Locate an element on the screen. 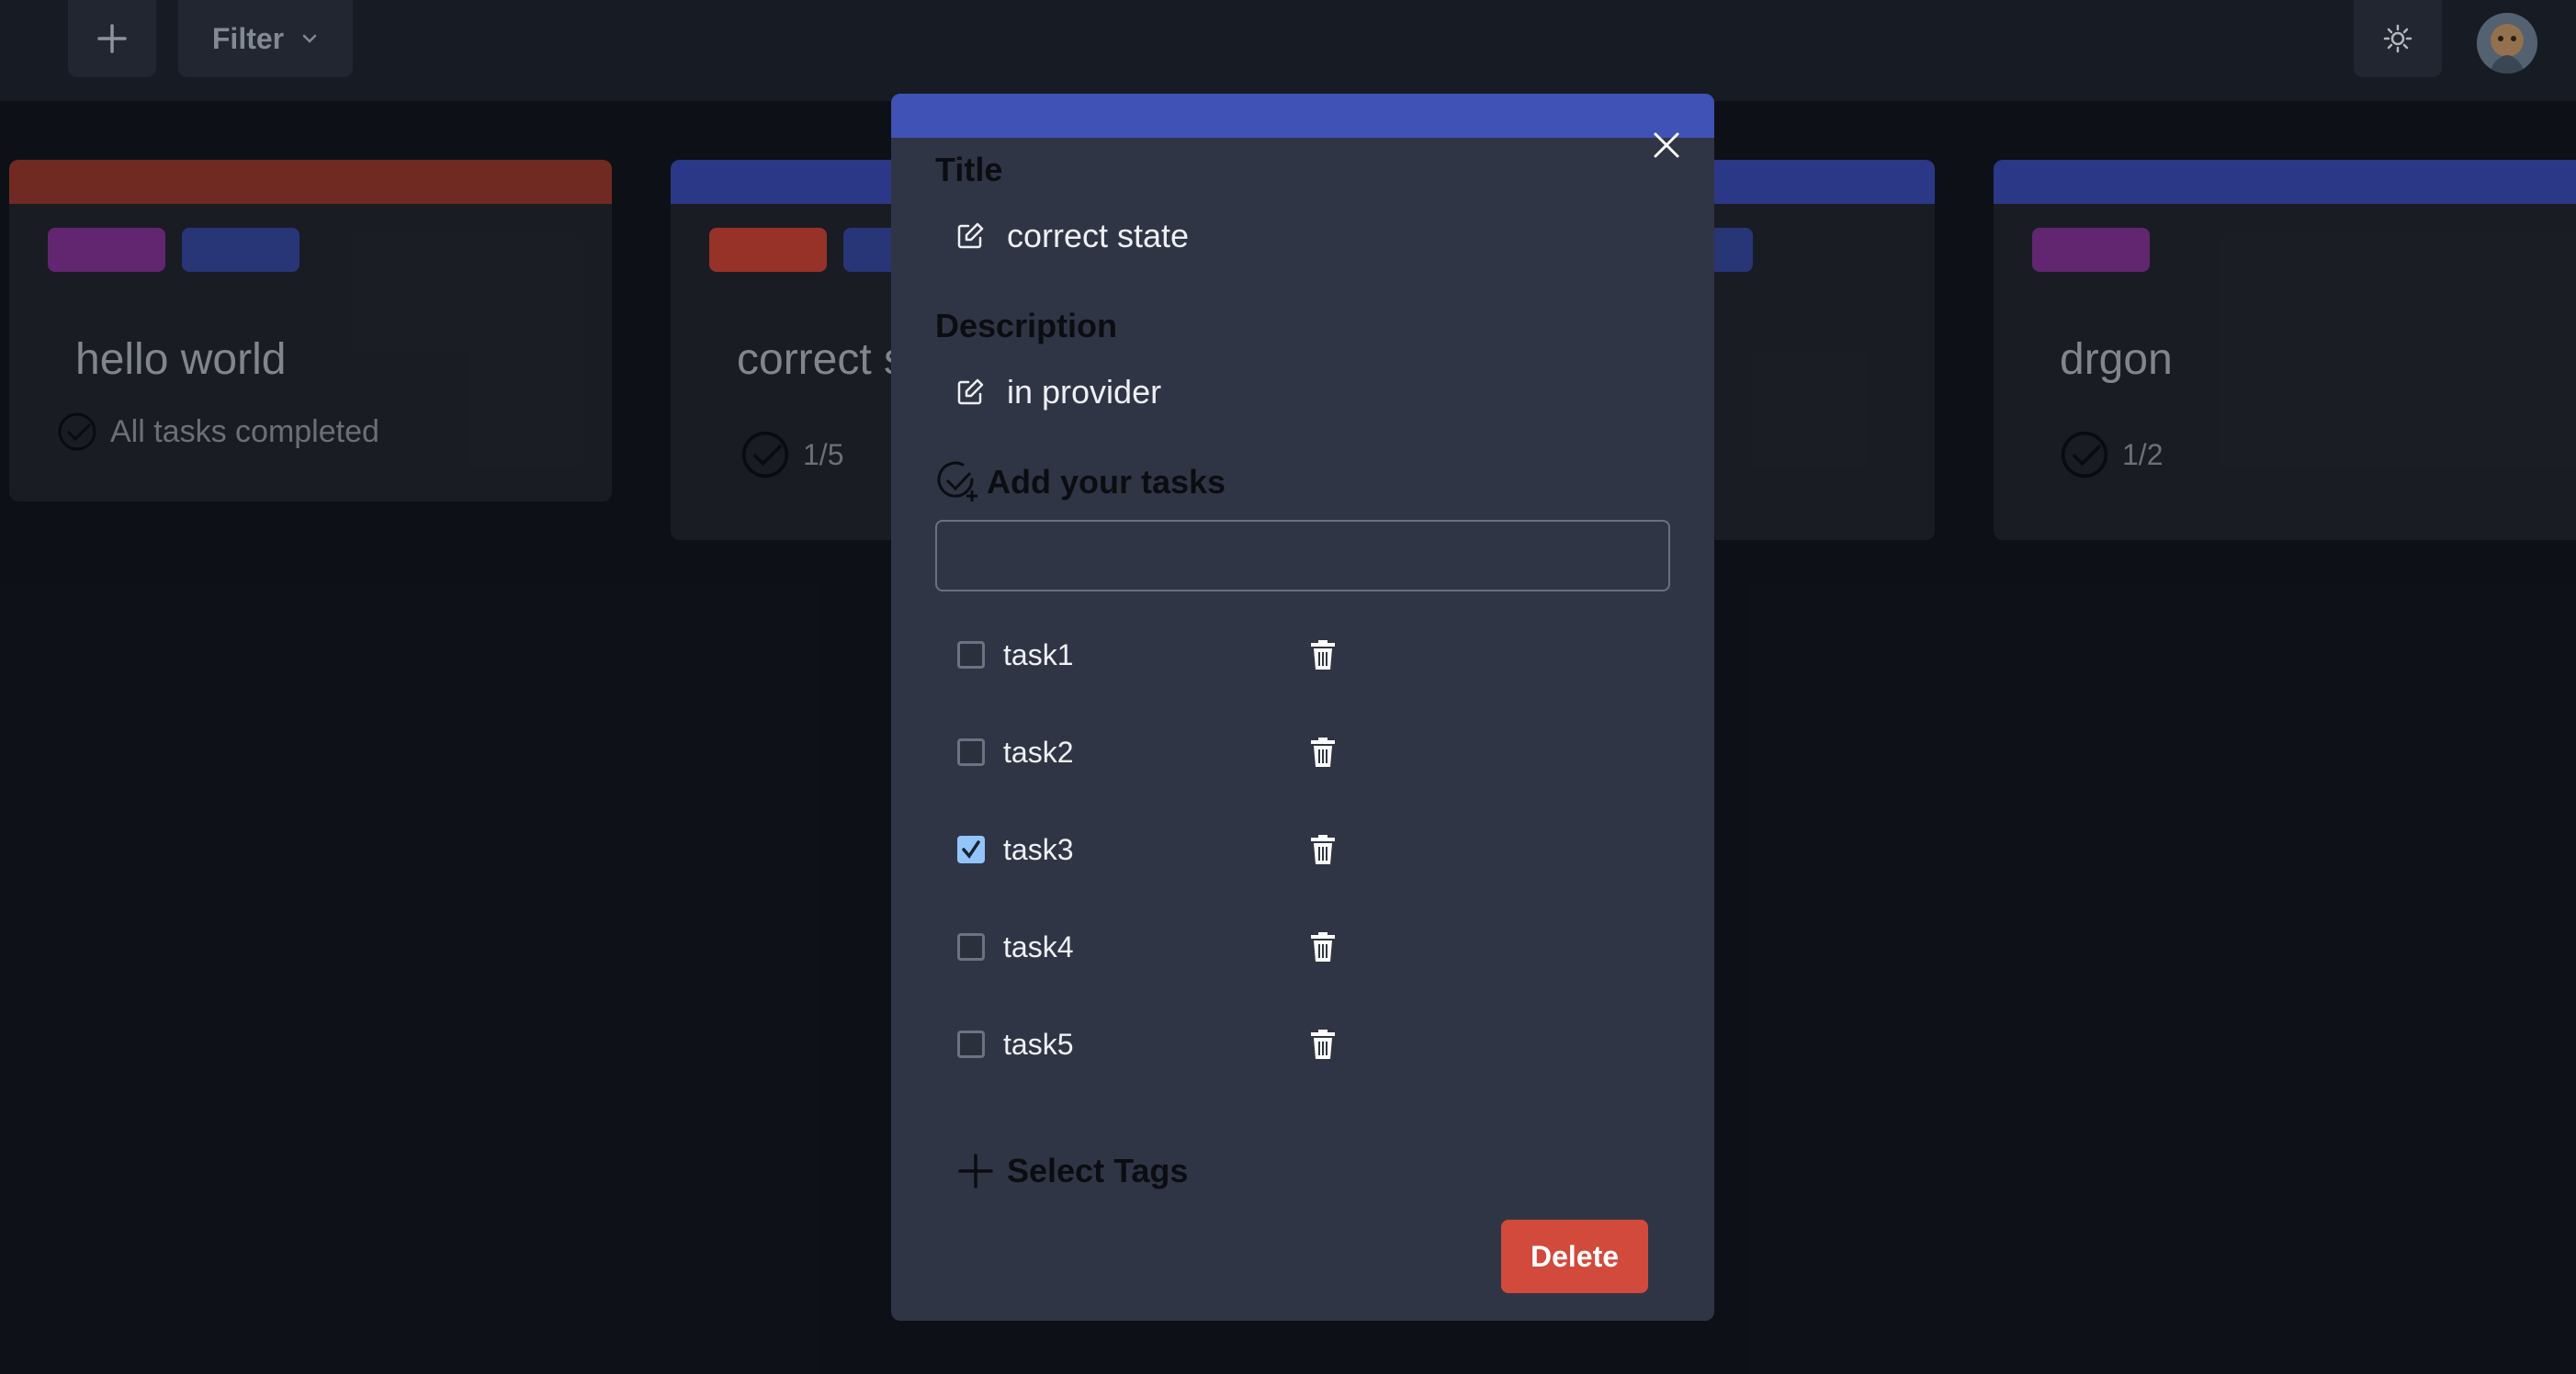  modal-color-bar is located at coordinates (1302, 116).